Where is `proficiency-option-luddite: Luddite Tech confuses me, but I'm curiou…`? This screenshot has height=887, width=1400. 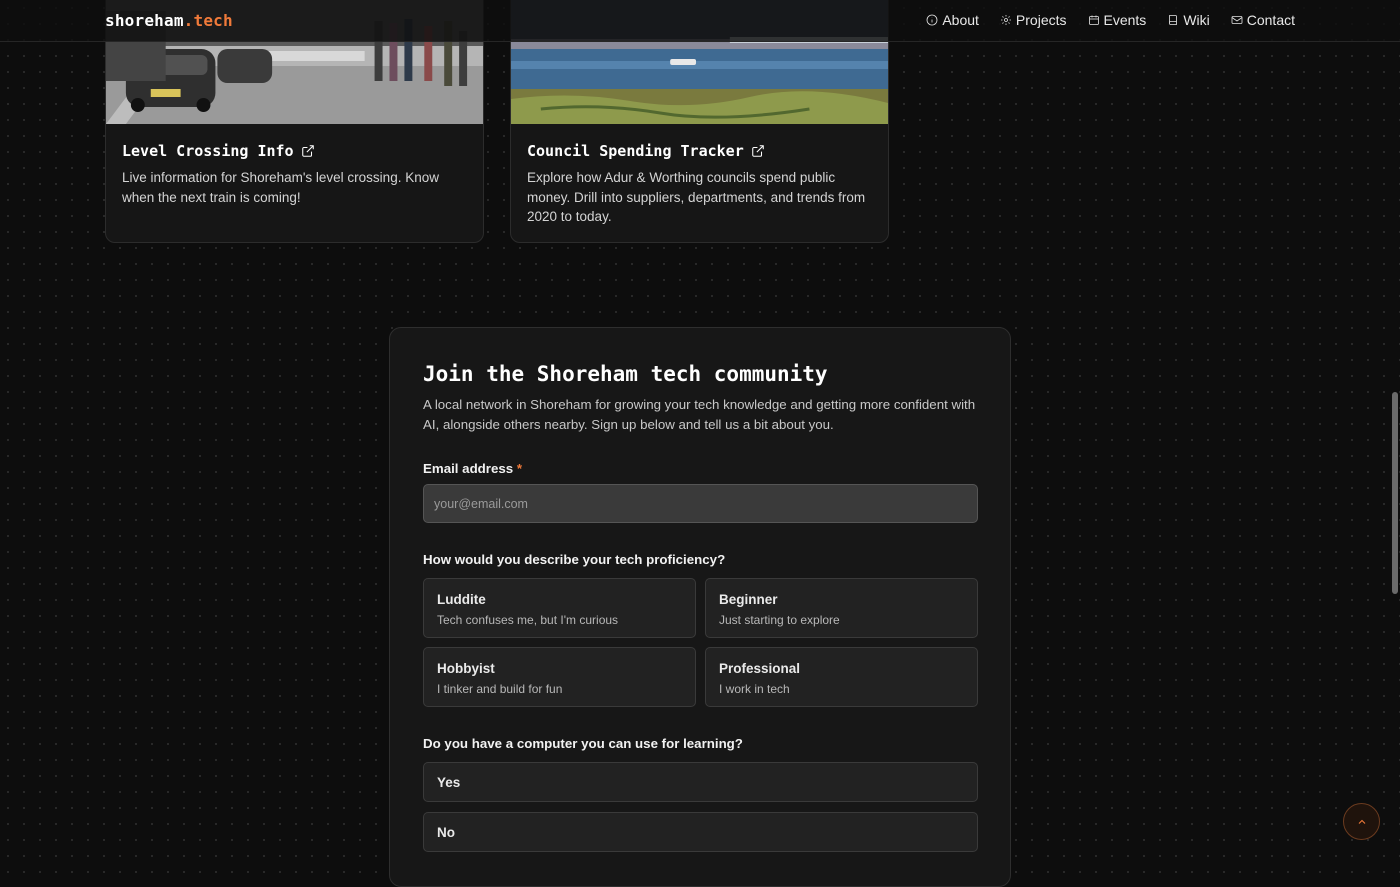
proficiency-option-luddite: Luddite Tech confuses me, but I'm curiou… is located at coordinates (559, 608).